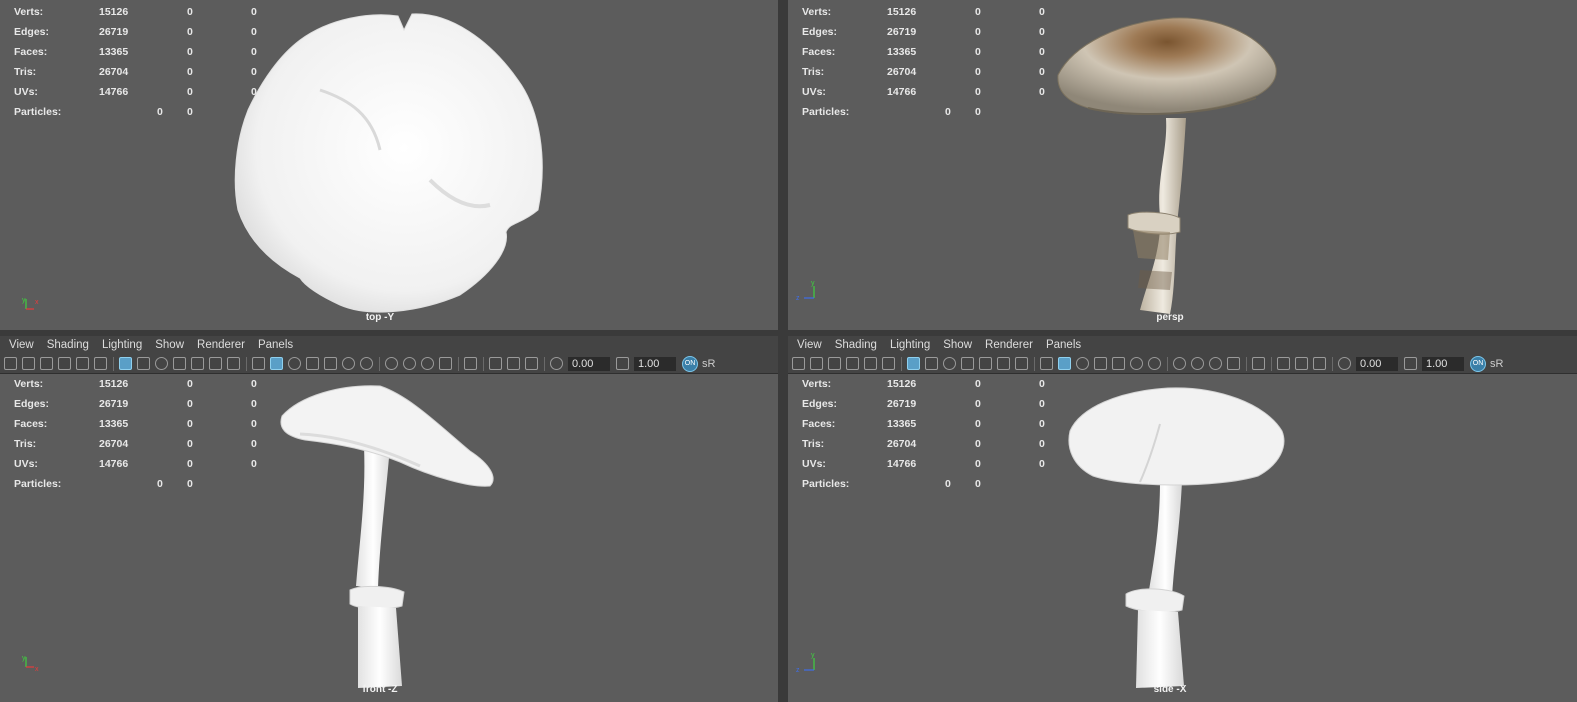 This screenshot has width=1577, height=702. Describe the element at coordinates (783, 351) in the screenshot. I see `vertical-pane-splitter` at that location.